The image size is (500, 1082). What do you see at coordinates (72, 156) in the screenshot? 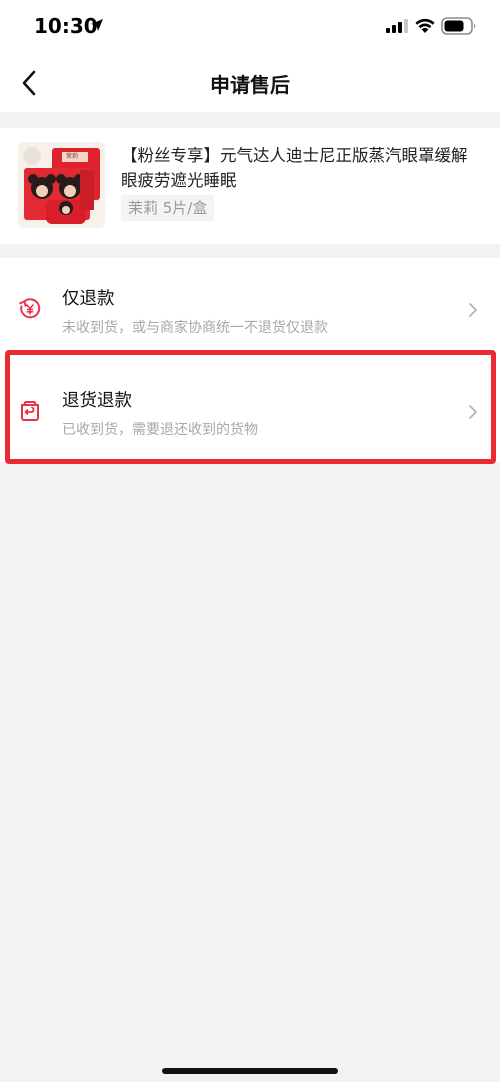
I see `product-box-label: 茉莉` at bounding box center [72, 156].